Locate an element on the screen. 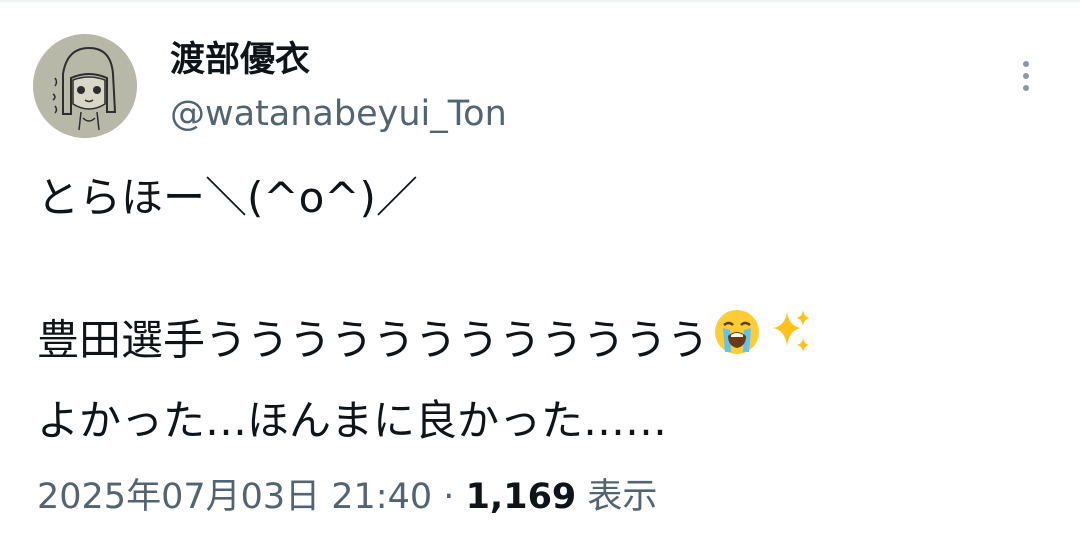 This screenshot has height=552, width=1080. avatar is located at coordinates (85, 86).